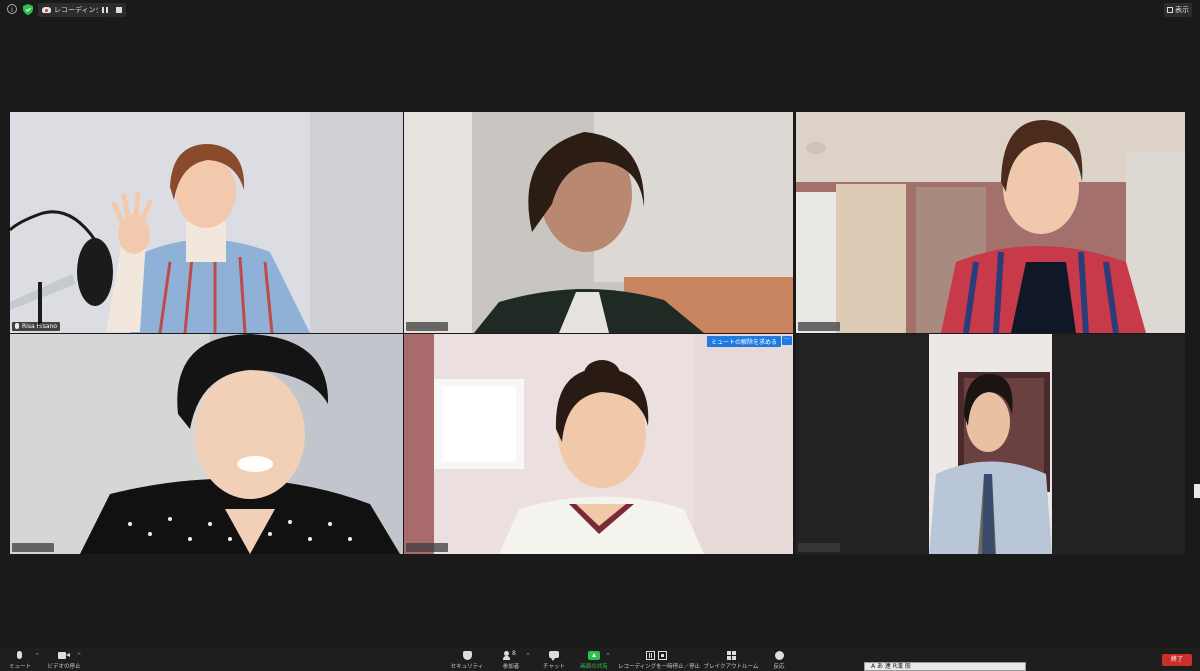 Image resolution: width=1200 pixels, height=671 pixels. Describe the element at coordinates (40, 326) in the screenshot. I see `participant-name: Risa Hisano` at that location.